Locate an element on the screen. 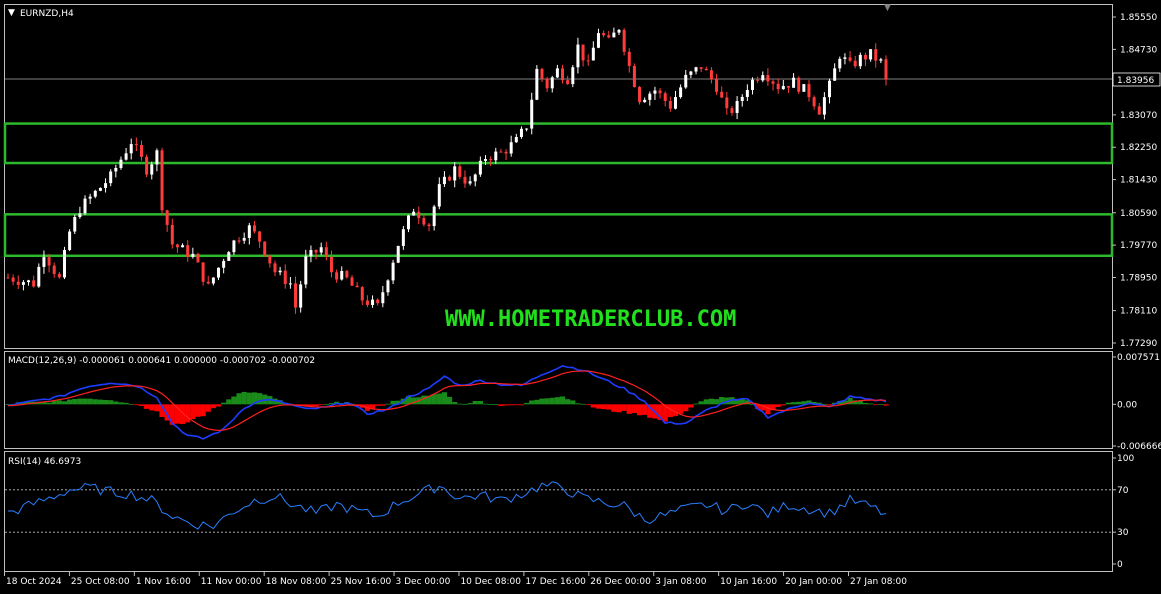  price-tick-label: 1.78950 is located at coordinates (1138, 278).